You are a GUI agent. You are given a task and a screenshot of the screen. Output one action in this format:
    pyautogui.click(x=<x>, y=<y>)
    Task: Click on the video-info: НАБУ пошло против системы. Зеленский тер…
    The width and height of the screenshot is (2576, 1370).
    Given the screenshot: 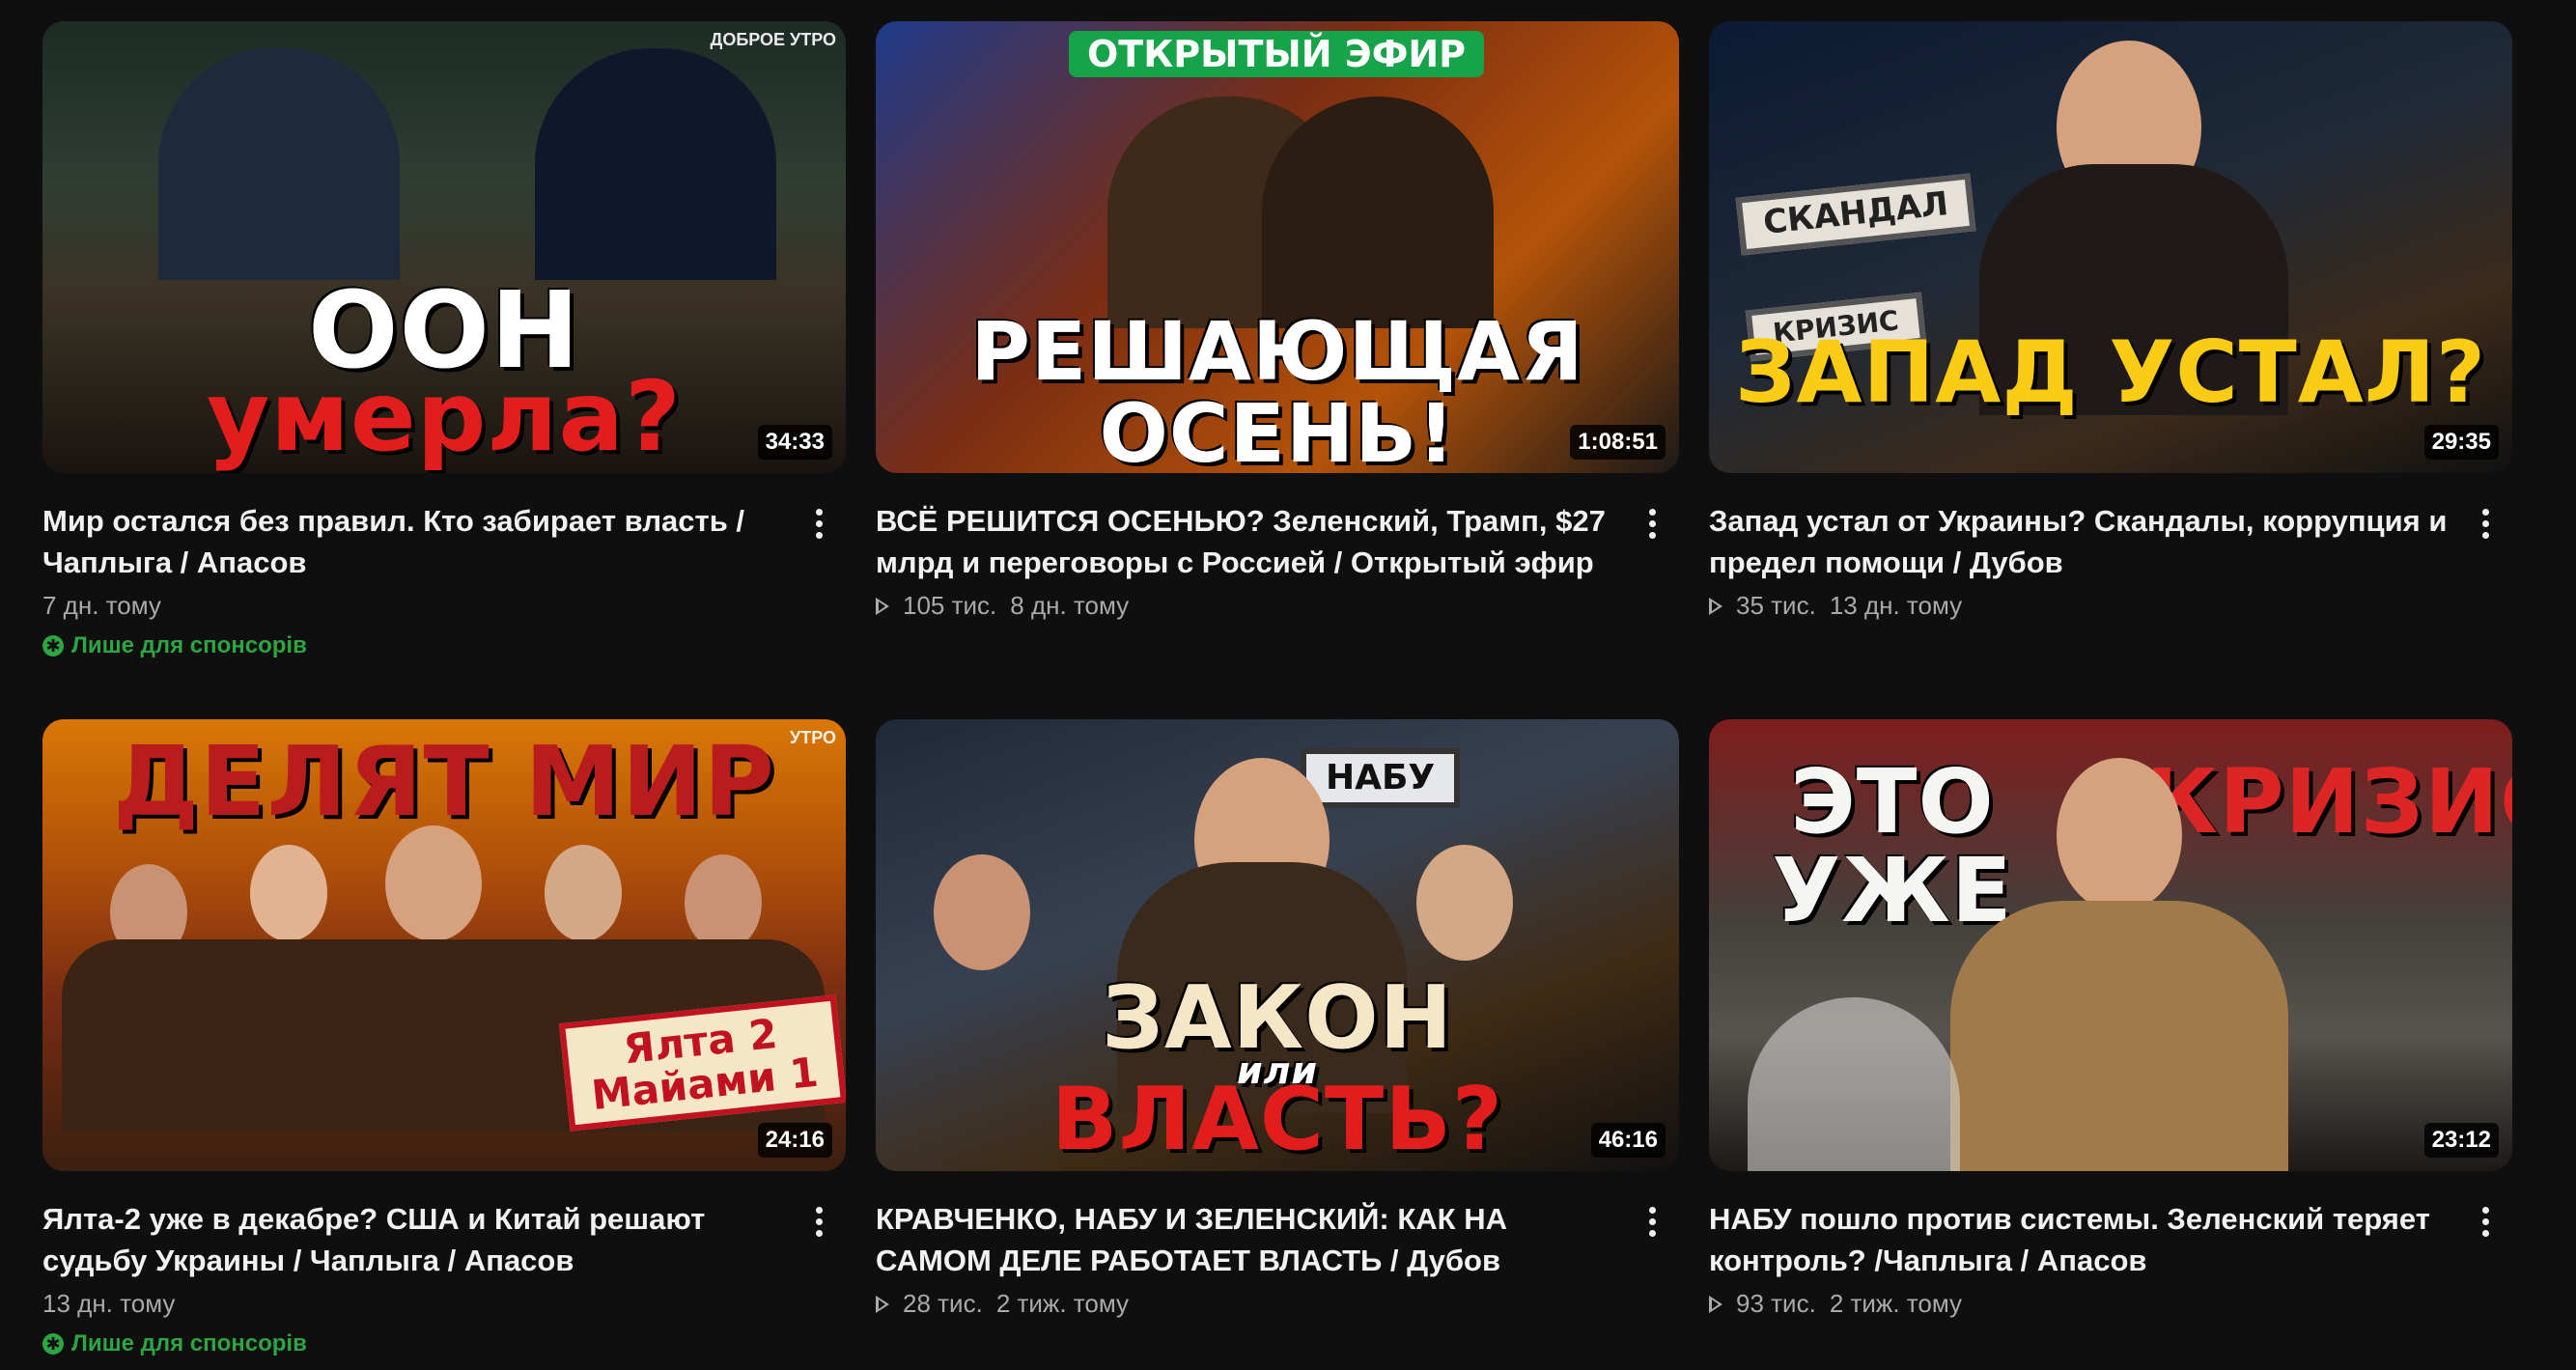 What is the action you would take?
    pyautogui.click(x=2110, y=1258)
    